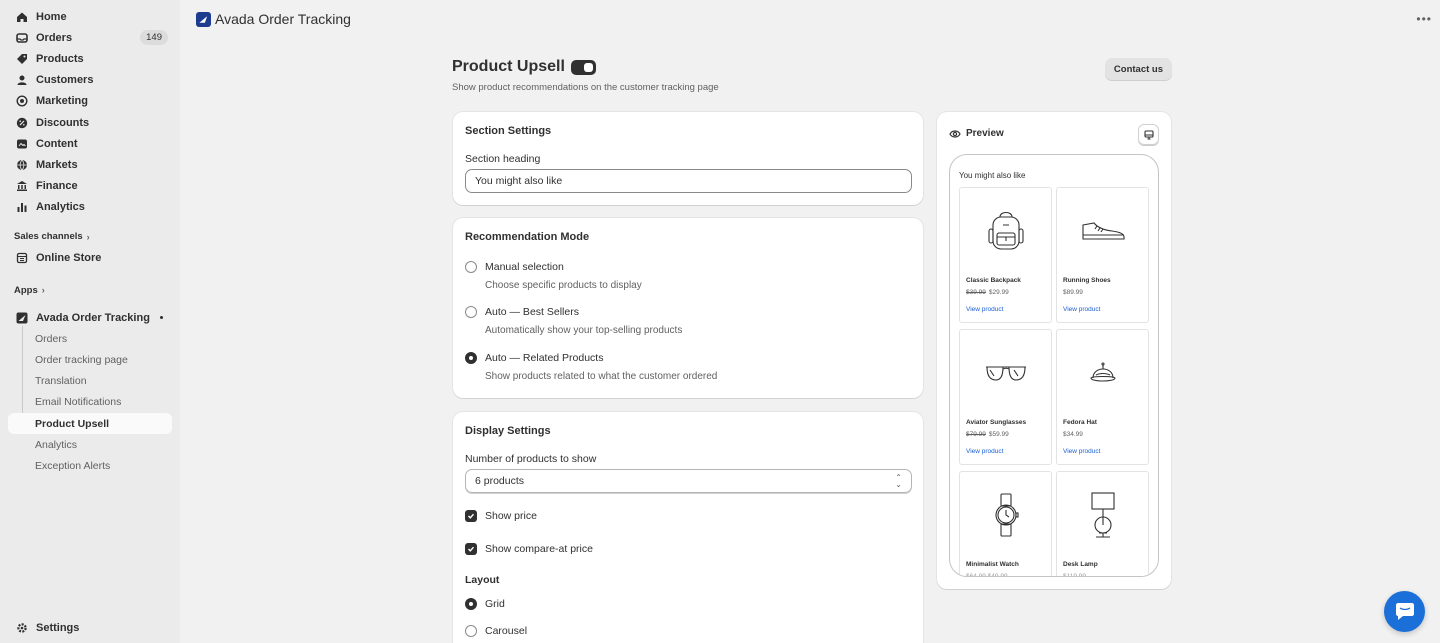  Describe the element at coordinates (998, 292) in the screenshot. I see `product-price: $29.99` at that location.